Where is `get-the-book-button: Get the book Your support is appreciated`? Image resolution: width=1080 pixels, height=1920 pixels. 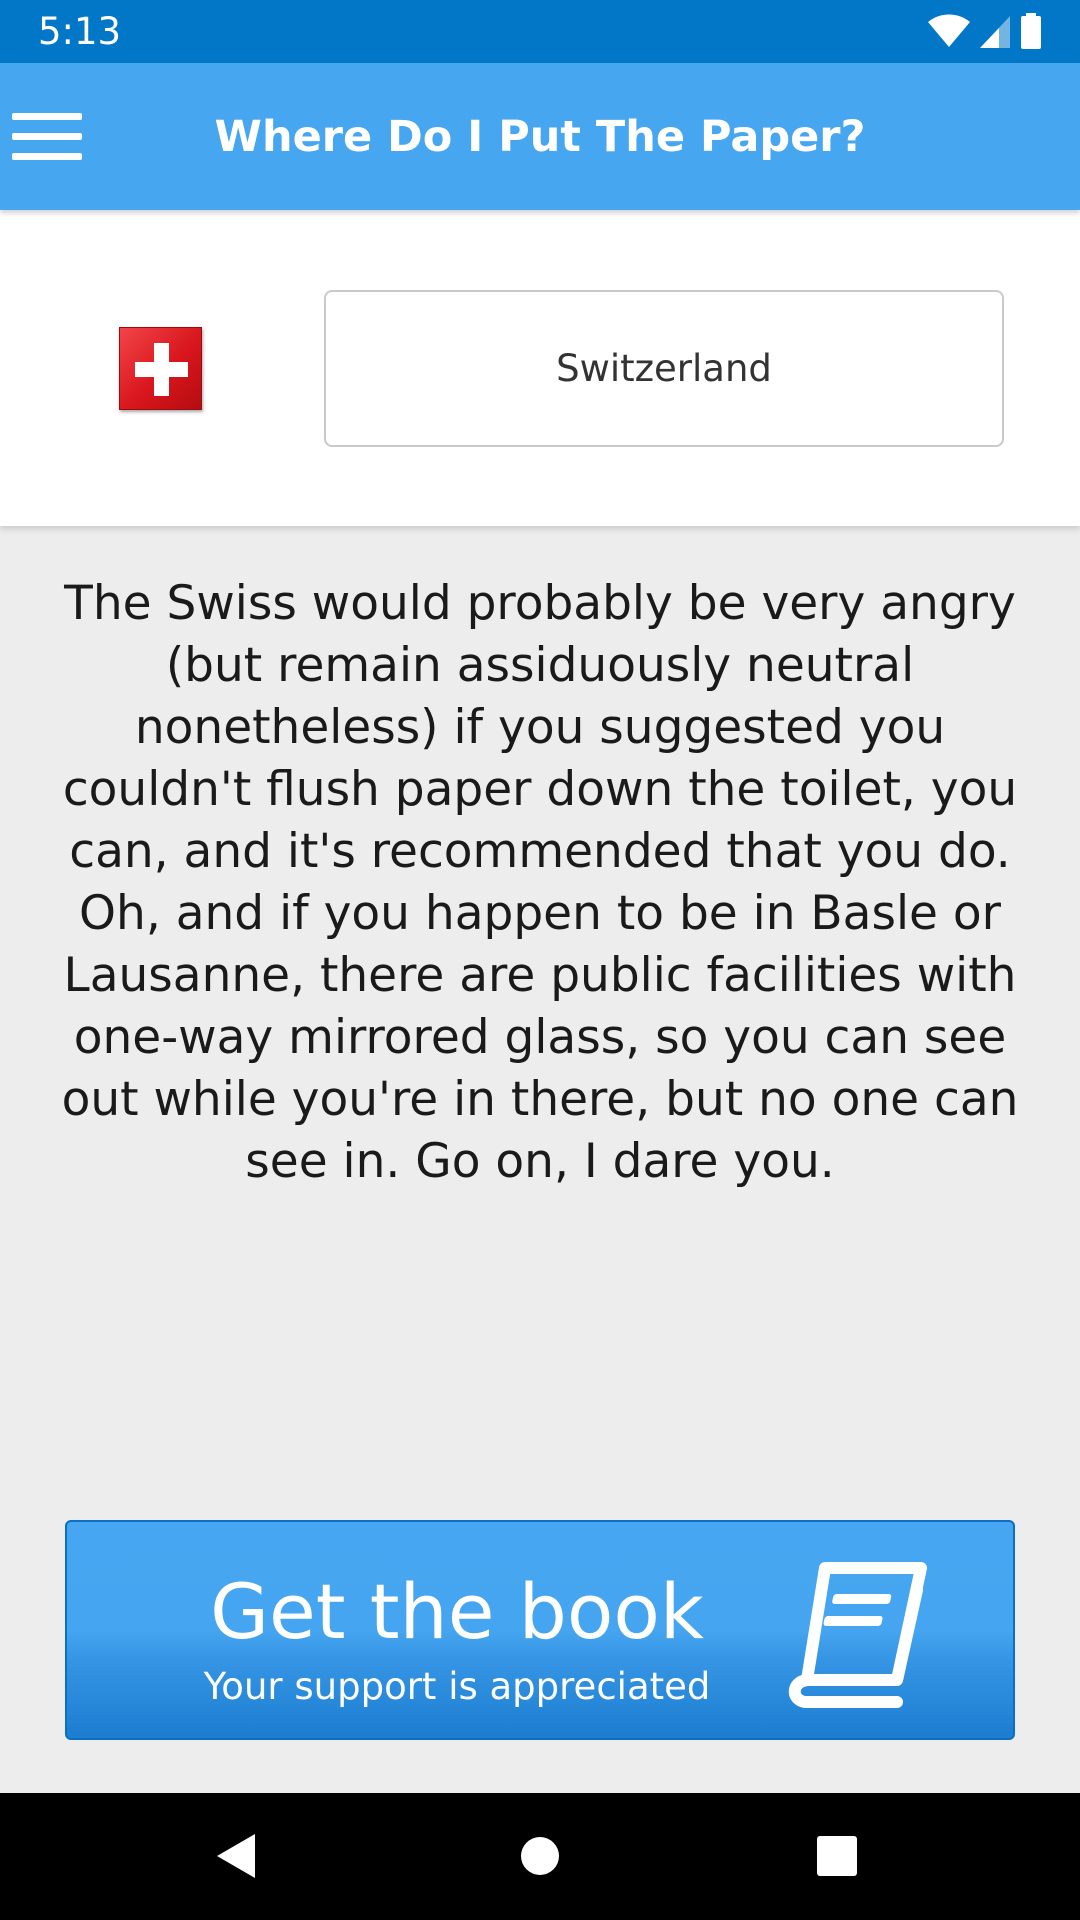 get-the-book-button: Get the book Your support is appreciated is located at coordinates (540, 1630).